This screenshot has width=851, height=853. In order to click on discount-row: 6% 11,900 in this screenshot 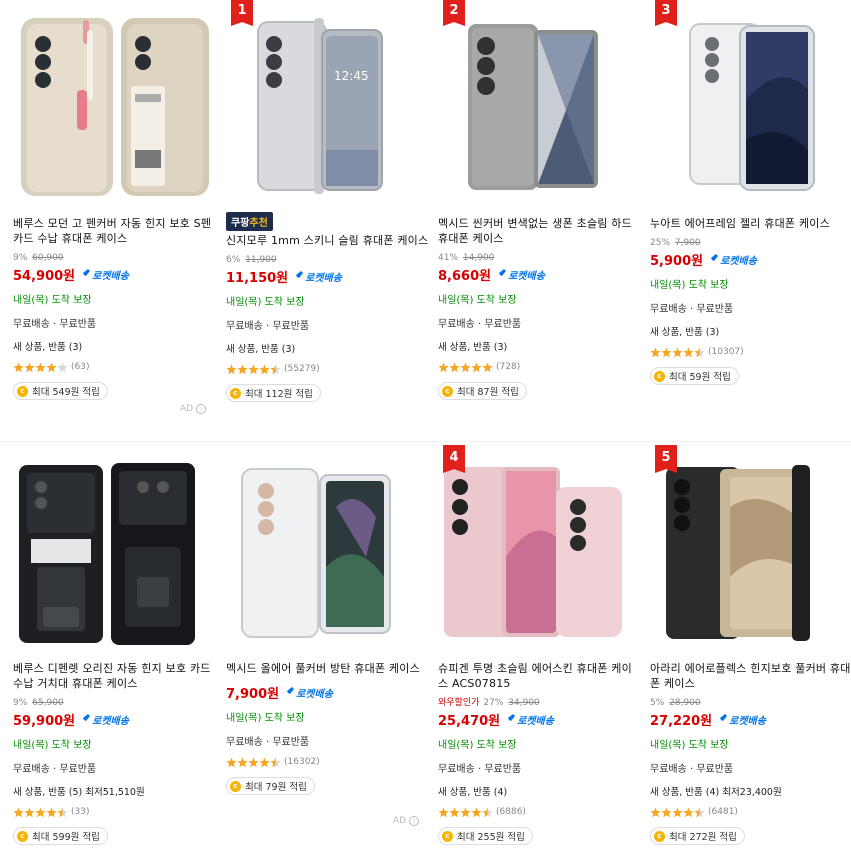, I will do `click(251, 260)`.